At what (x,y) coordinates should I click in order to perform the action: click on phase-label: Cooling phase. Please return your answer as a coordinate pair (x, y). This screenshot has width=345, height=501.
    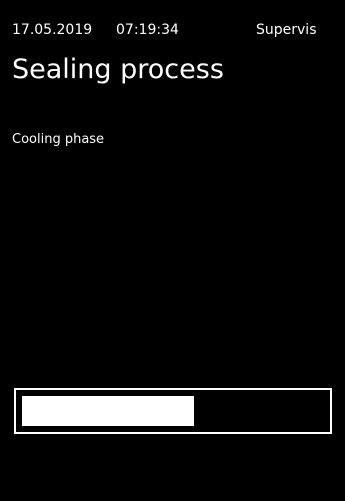
    Looking at the image, I should click on (58, 139).